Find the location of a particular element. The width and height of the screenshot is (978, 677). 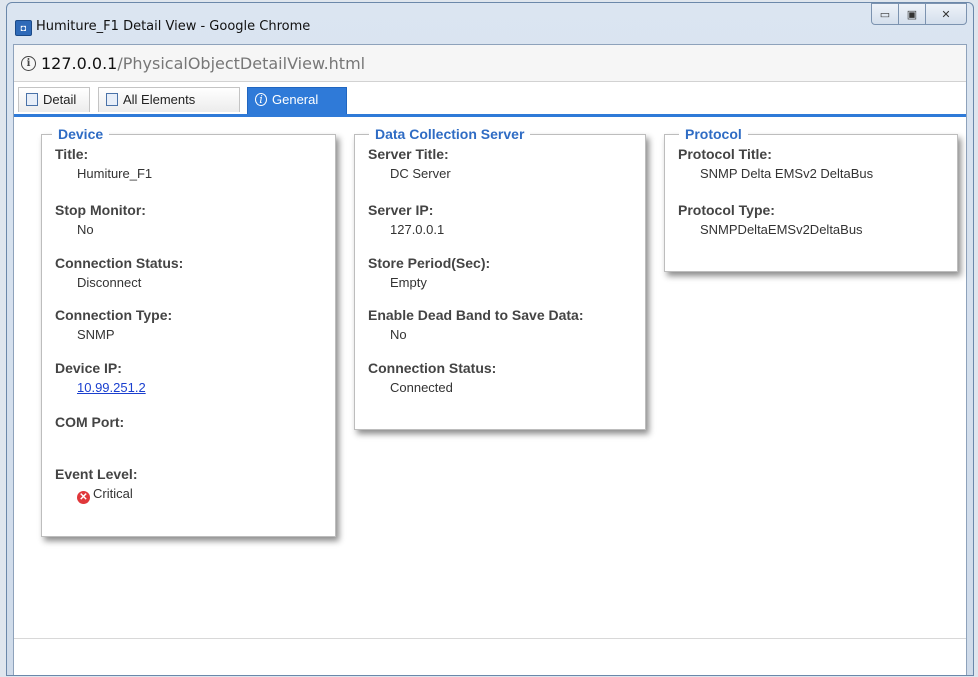

close-button: ✕ is located at coordinates (946, 14).